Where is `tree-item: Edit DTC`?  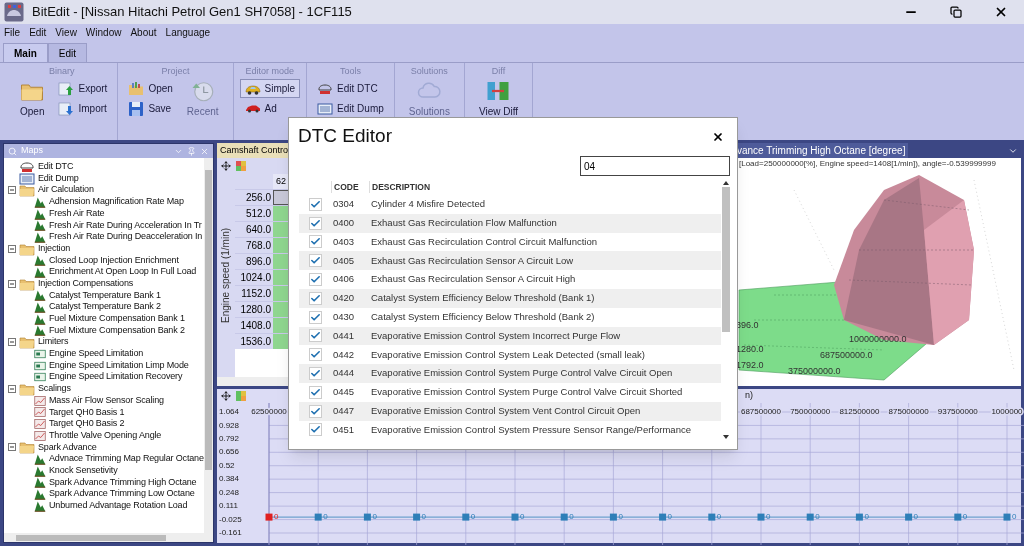 tree-item: Edit DTC is located at coordinates (104, 167).